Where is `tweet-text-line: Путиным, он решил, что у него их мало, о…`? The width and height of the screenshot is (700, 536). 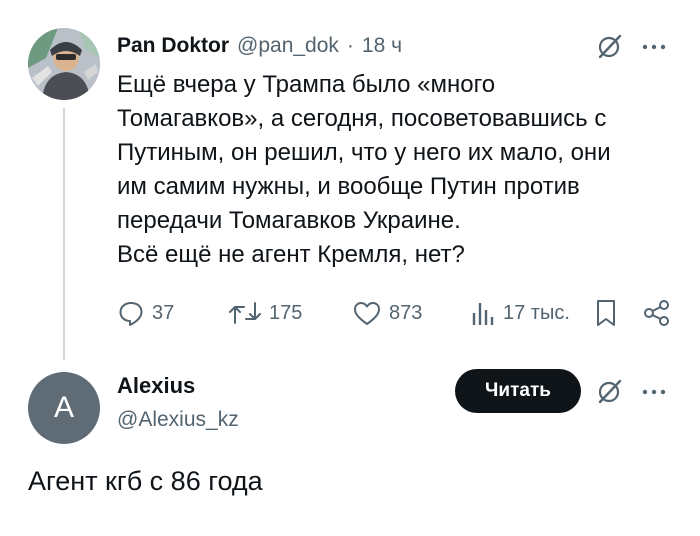 tweet-text-line: Путиным, он решил, что у него их мало, о… is located at coordinates (364, 152).